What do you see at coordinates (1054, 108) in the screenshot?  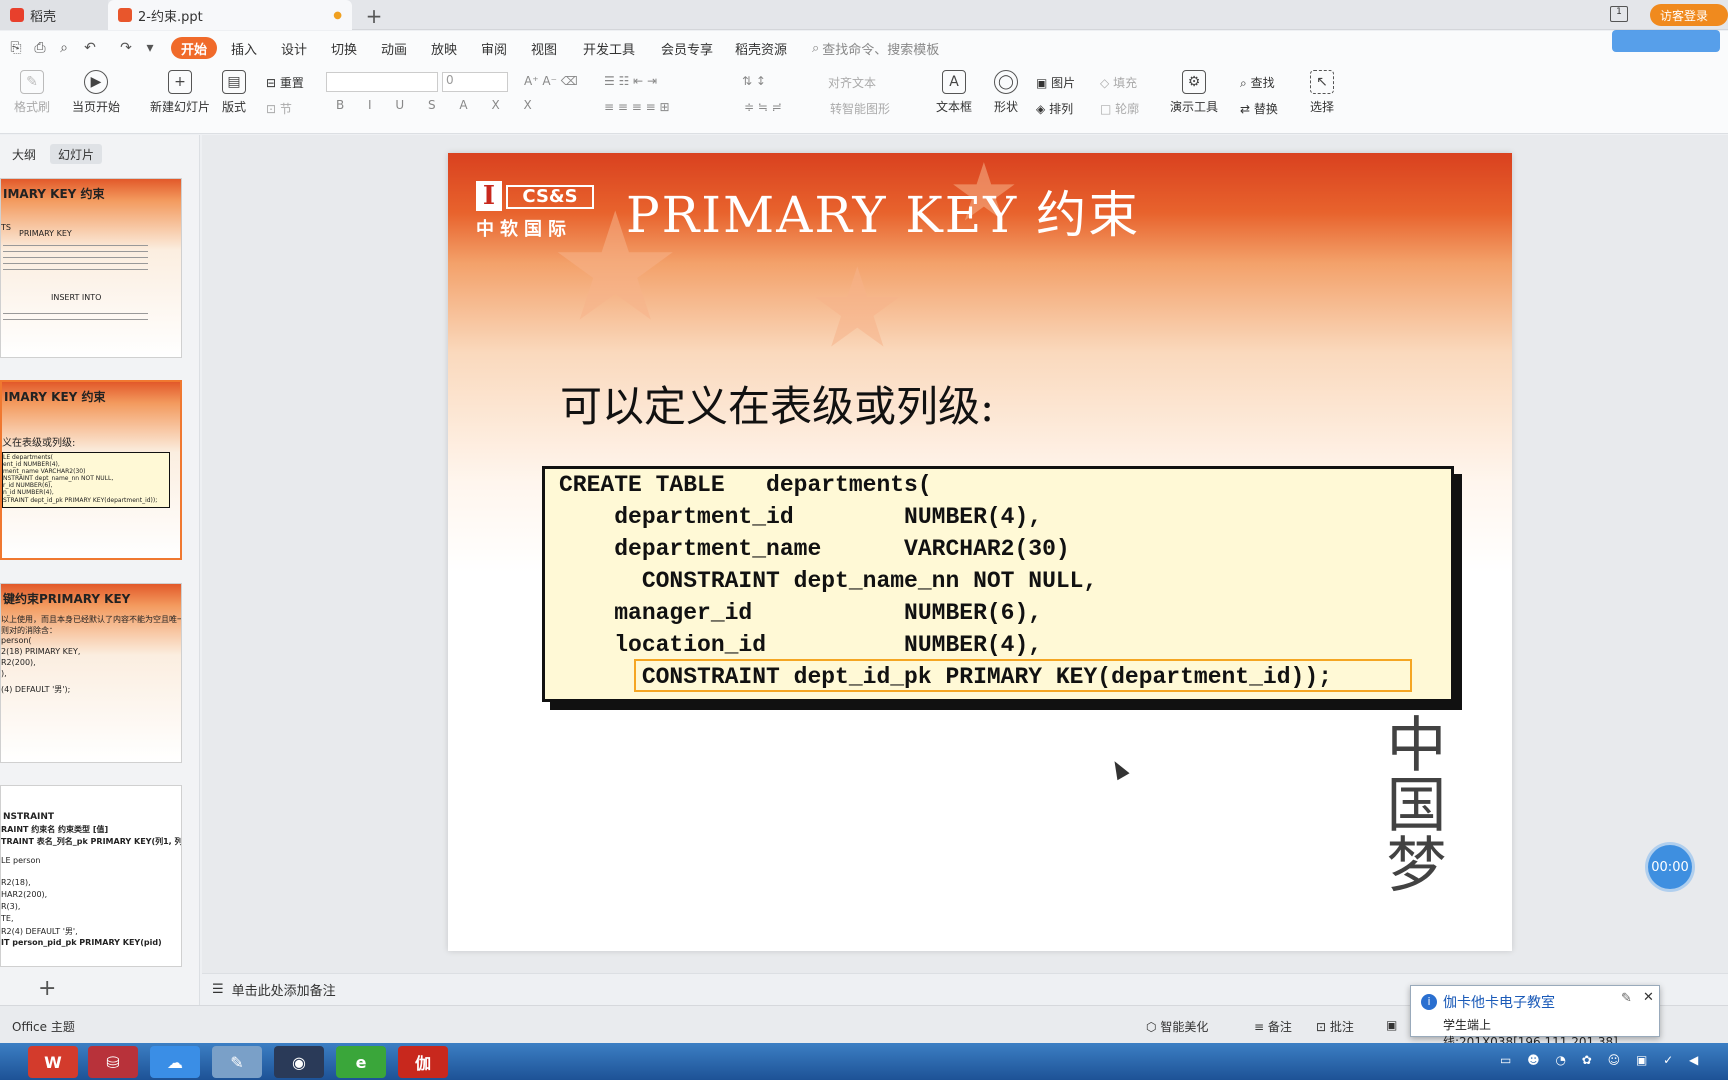 I see `arrange-button: ◈ 排列` at bounding box center [1054, 108].